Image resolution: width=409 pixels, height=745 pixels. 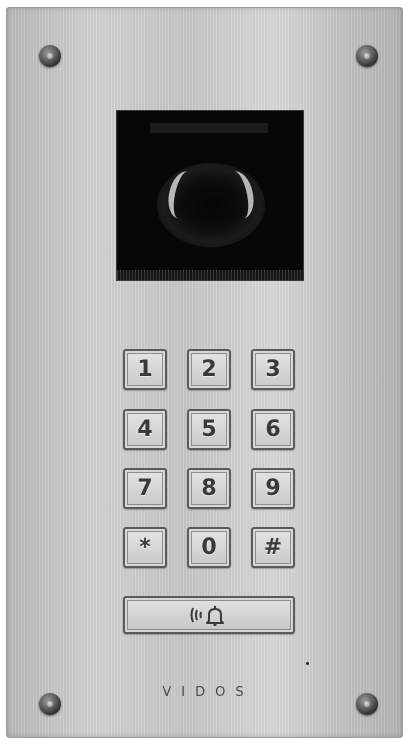 I want to click on screw-bottom-right, so click(x=367, y=704).